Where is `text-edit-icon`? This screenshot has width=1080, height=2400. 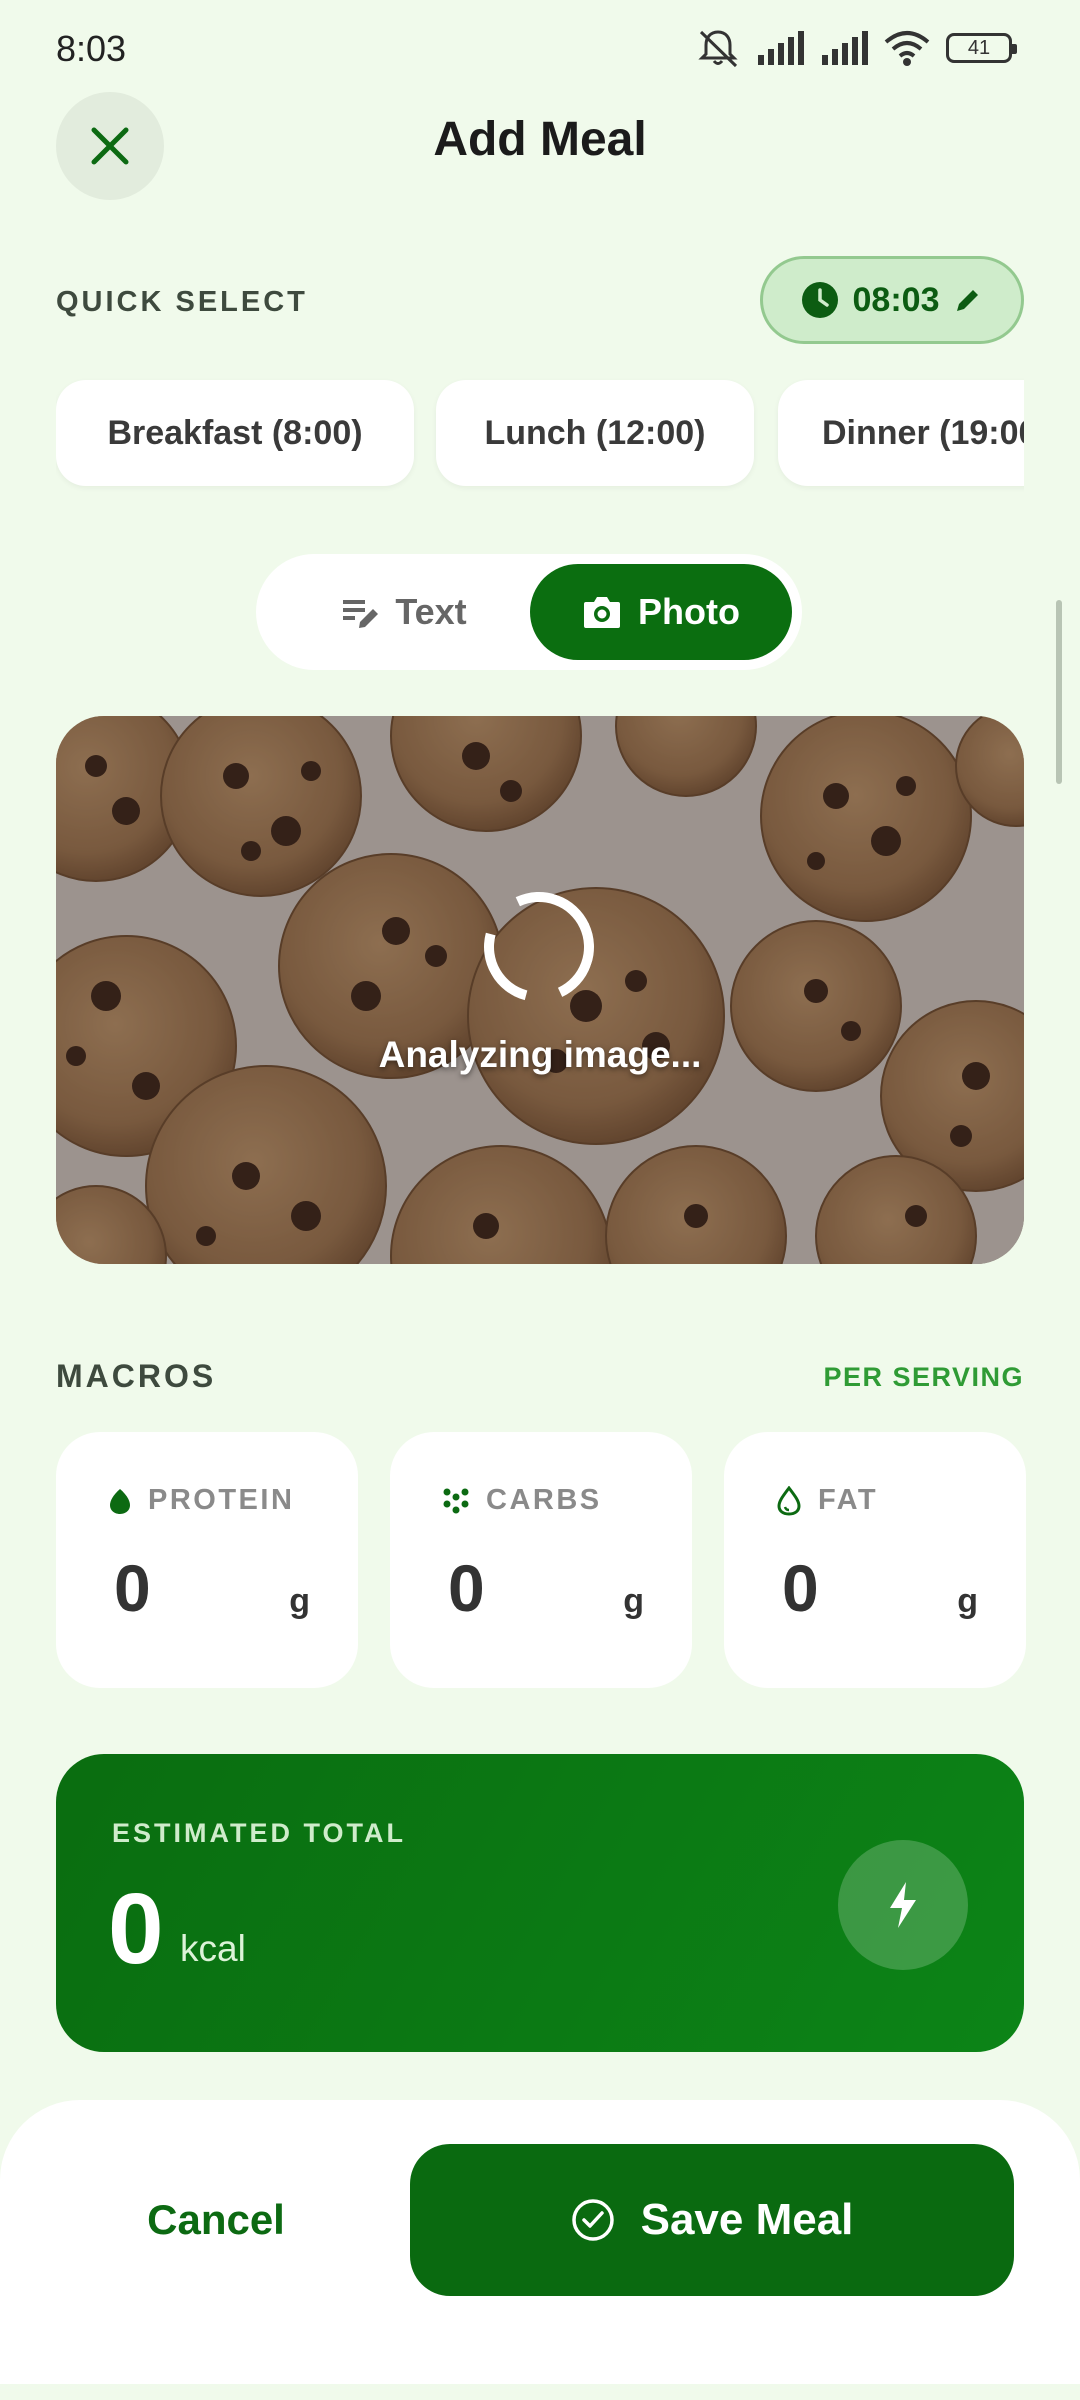 text-edit-icon is located at coordinates (361, 614).